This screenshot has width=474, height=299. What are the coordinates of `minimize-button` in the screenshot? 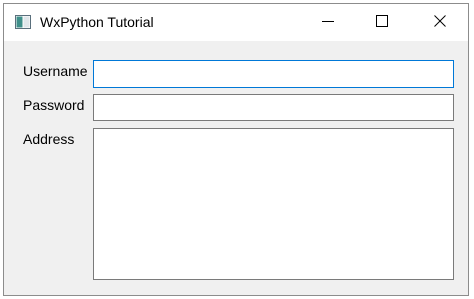 It's located at (328, 22).